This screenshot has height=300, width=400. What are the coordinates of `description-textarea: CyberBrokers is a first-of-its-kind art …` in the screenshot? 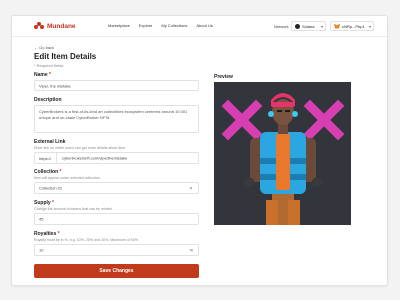 It's located at (116, 119).